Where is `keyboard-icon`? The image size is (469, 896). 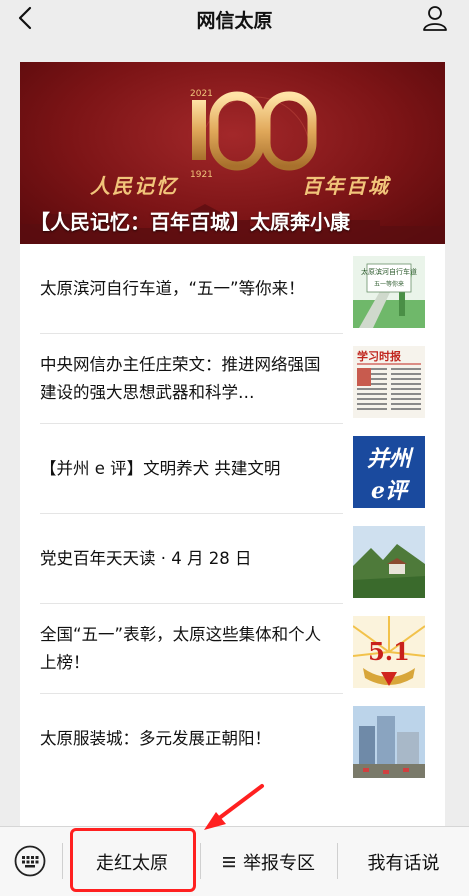 keyboard-icon is located at coordinates (30, 861).